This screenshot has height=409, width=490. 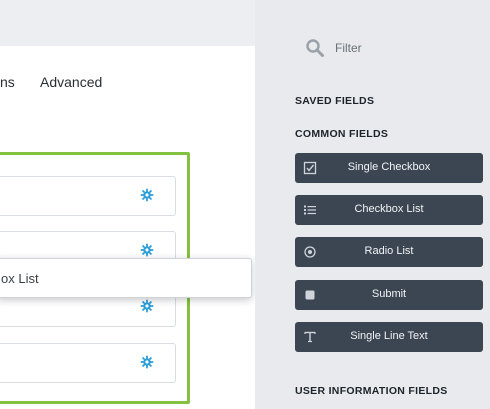 I want to click on single-checkbox-button: Single Checkbox, so click(x=389, y=168).